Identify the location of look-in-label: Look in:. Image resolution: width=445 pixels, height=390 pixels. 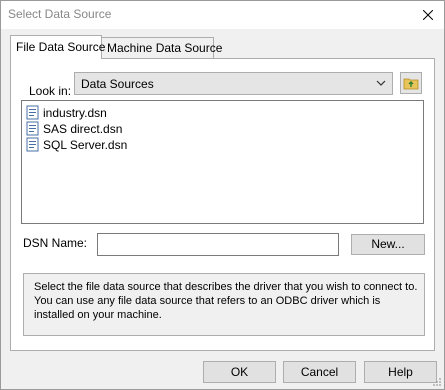
(50, 91).